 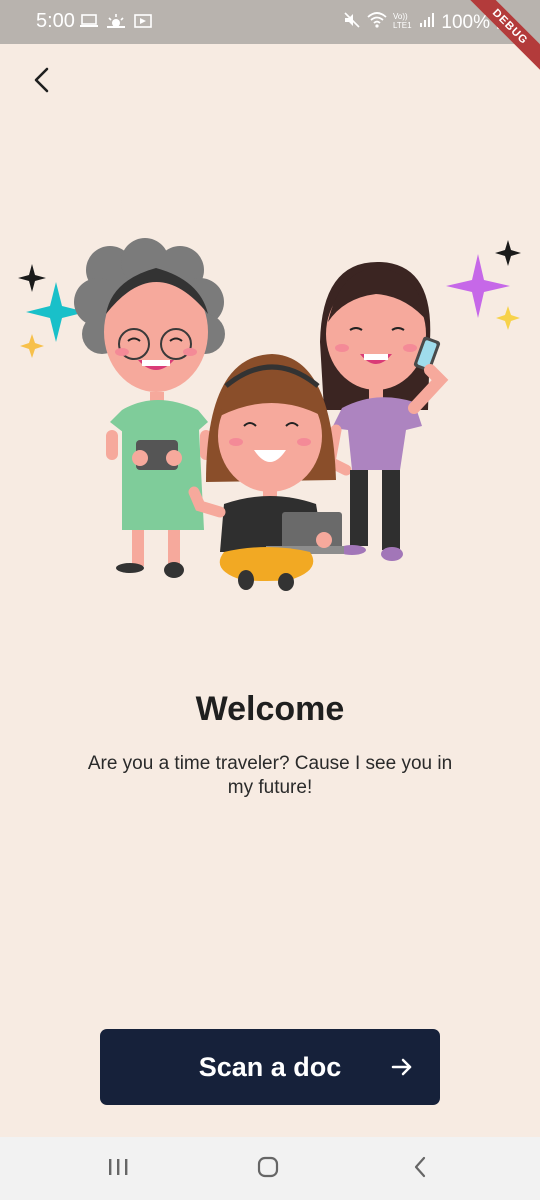 I want to click on home-button, so click(x=268, y=1169).